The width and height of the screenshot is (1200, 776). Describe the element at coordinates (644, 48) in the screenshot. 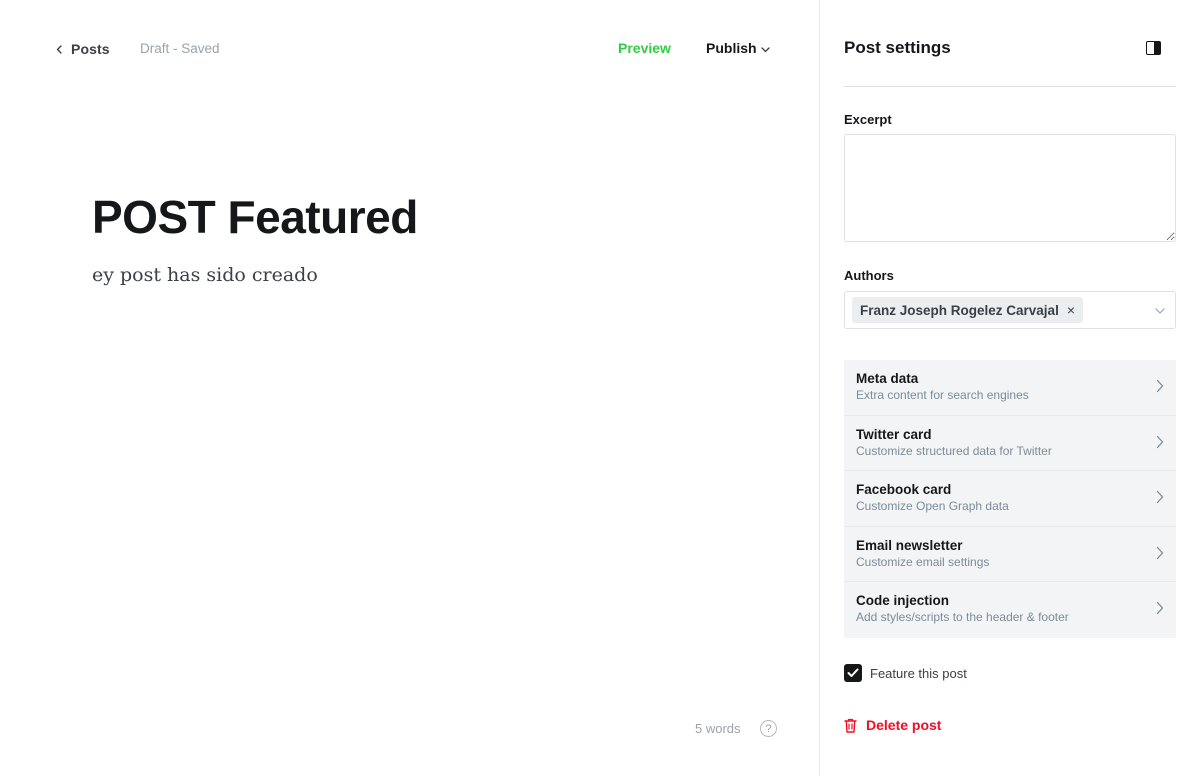

I see `preview-button: Preview` at that location.